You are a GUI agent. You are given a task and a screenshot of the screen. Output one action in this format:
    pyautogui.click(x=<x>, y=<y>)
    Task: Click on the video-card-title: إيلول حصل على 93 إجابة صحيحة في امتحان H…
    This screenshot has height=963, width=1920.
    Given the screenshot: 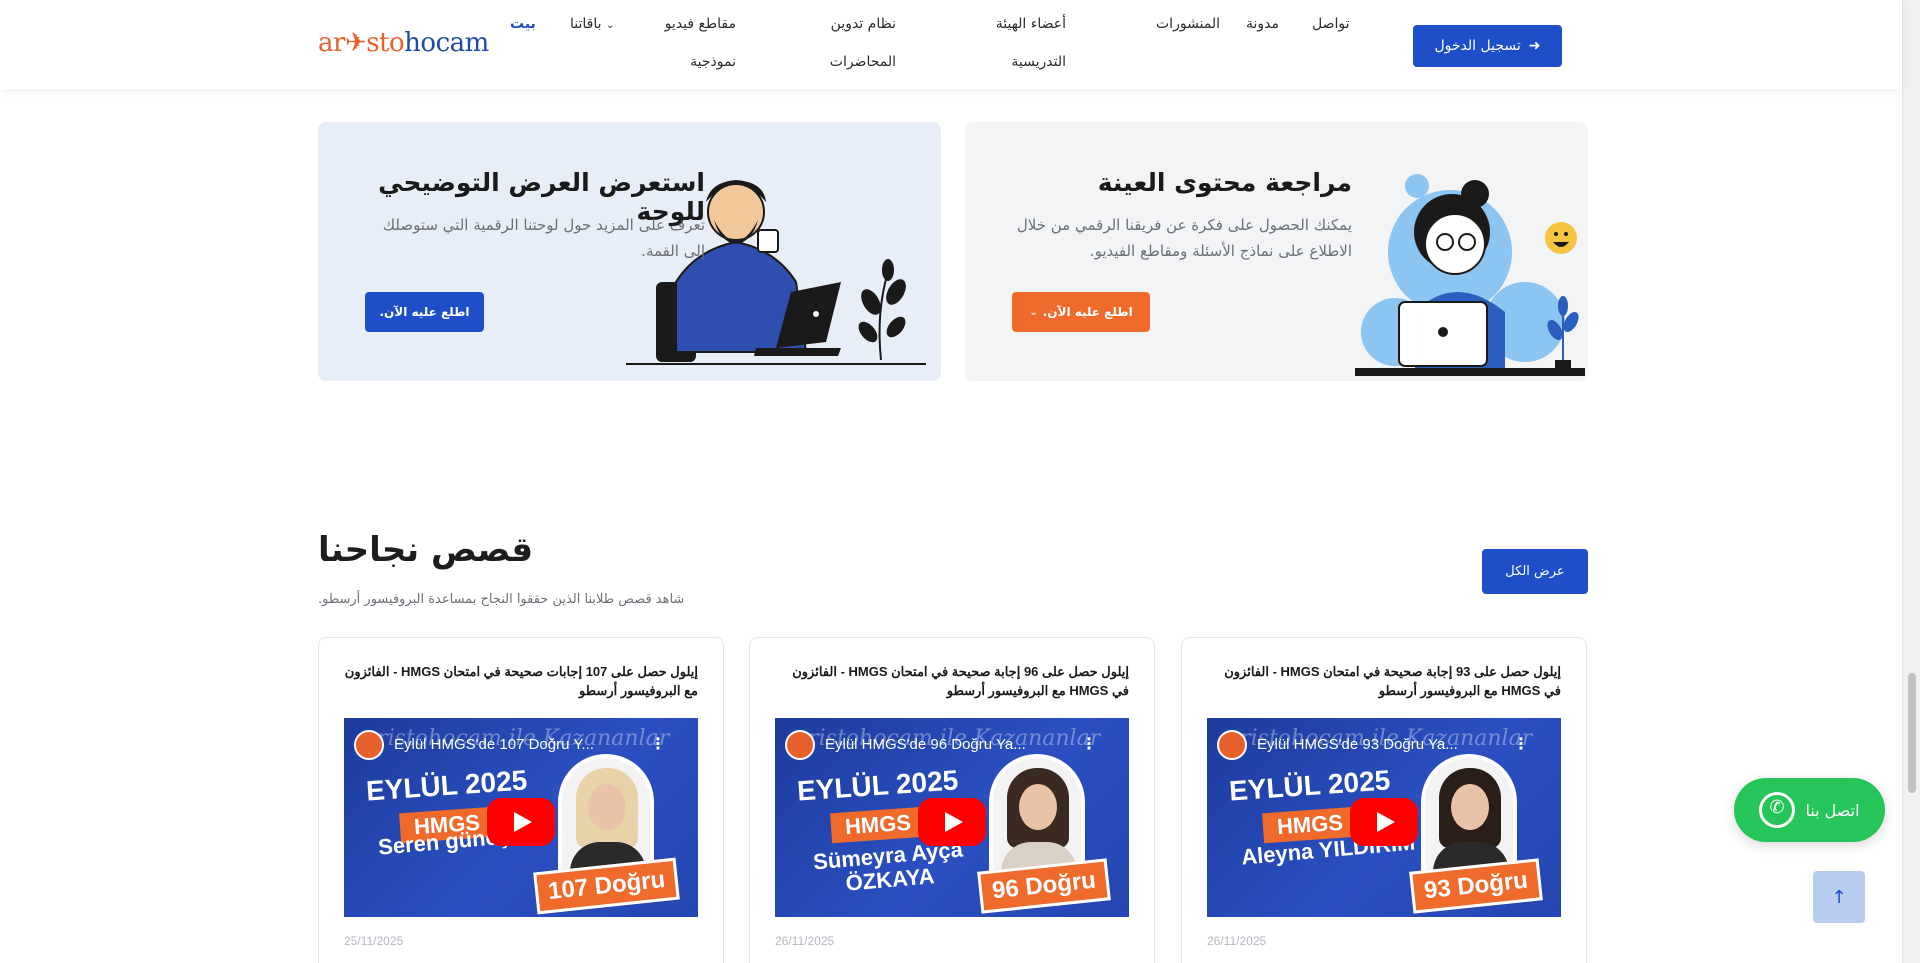 What is the action you would take?
    pyautogui.click(x=1384, y=681)
    